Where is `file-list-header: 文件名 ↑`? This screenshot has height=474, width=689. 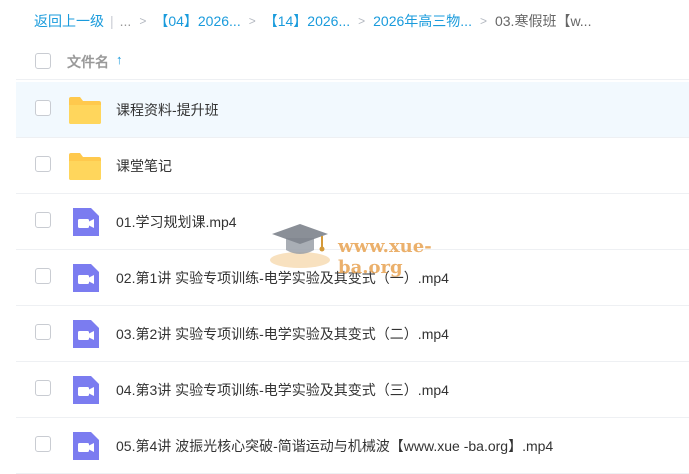
file-list-header: 文件名 ↑ is located at coordinates (352, 61).